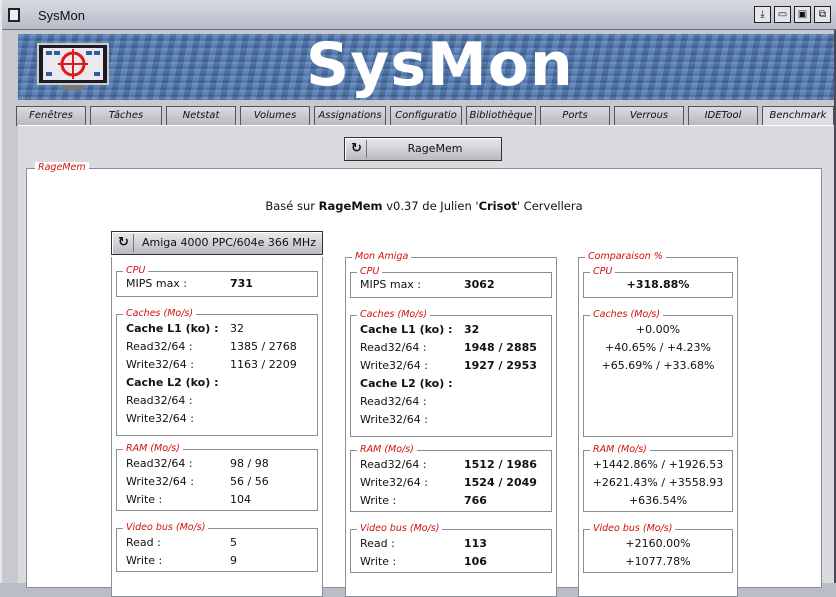  I want to click on tab-idetool: IDETool, so click(723, 116).